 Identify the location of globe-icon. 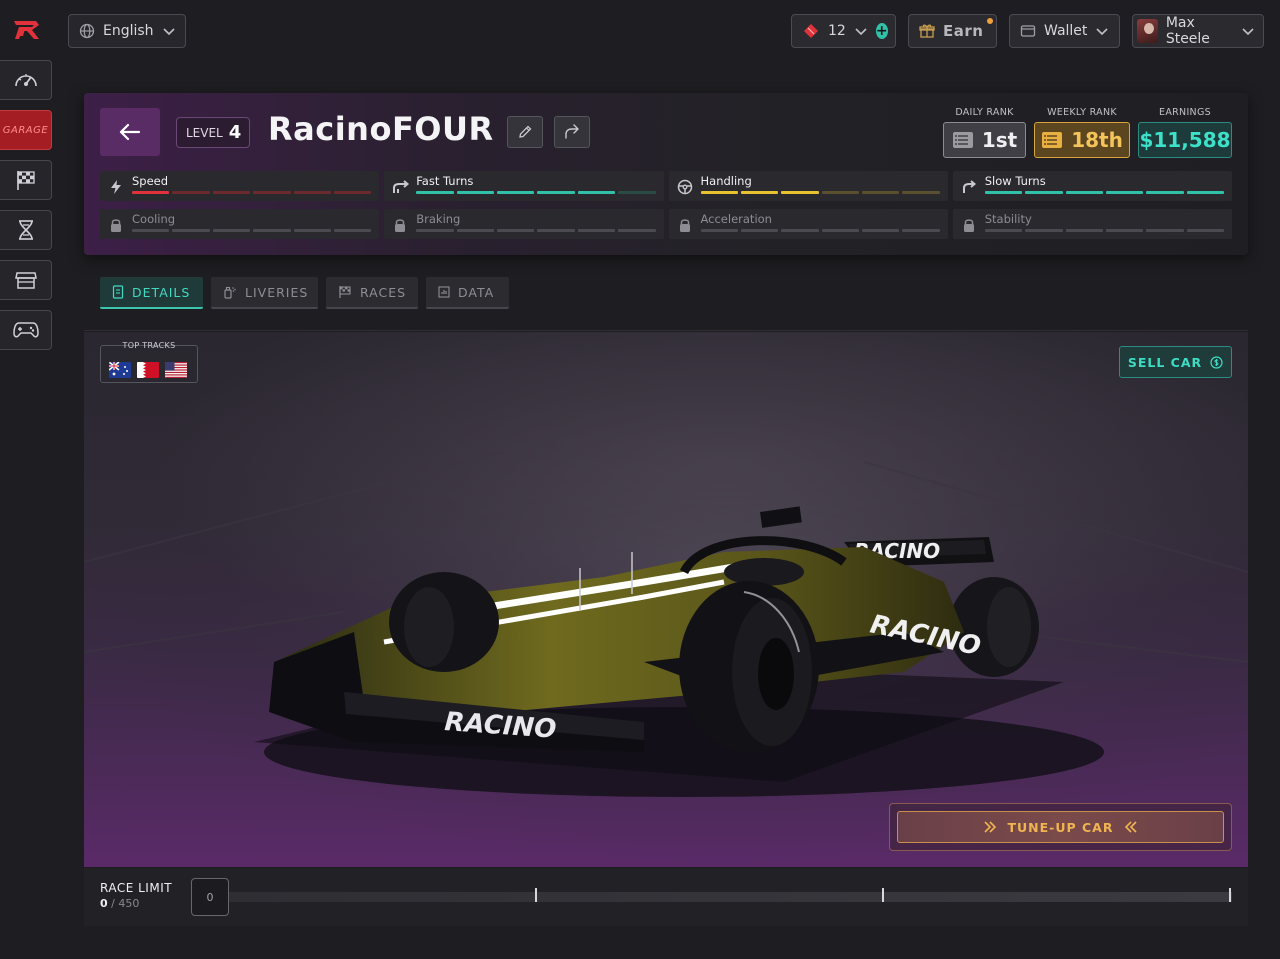
(87, 31).